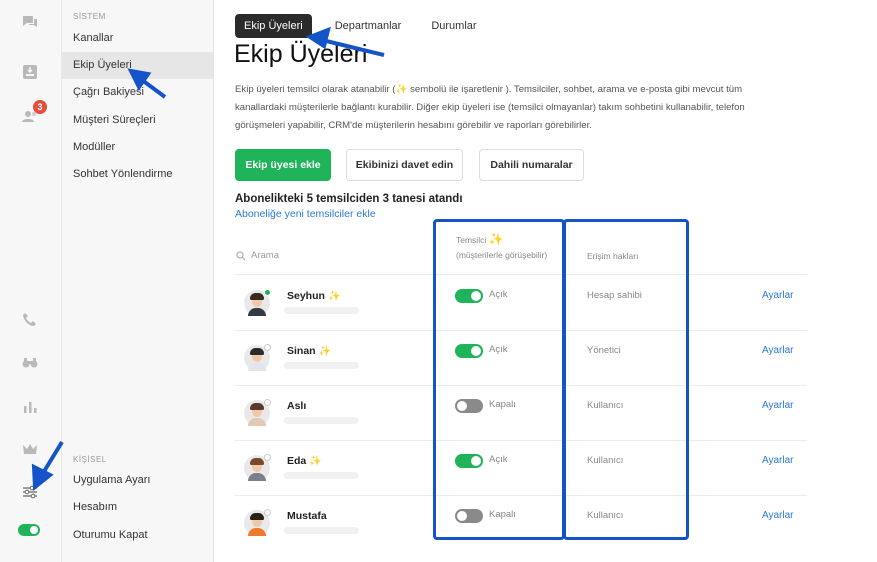 The image size is (877, 562). Describe the element at coordinates (351, 47) in the screenshot. I see `arrow-to-tab` at that location.